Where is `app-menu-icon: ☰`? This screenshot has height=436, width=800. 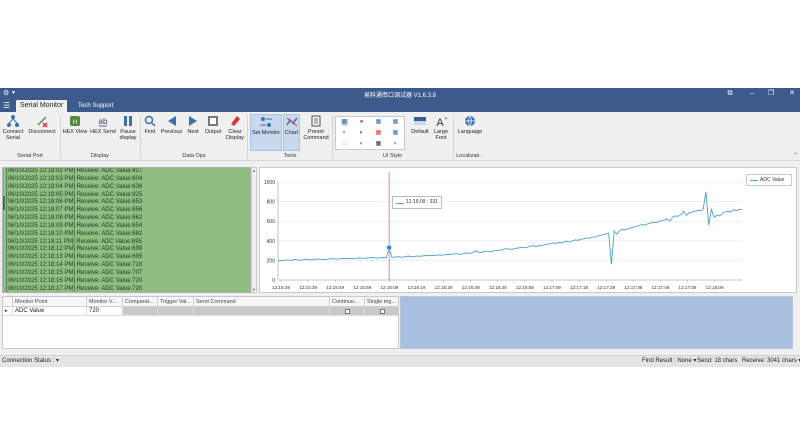
app-menu-icon: ☰ is located at coordinates (6, 106).